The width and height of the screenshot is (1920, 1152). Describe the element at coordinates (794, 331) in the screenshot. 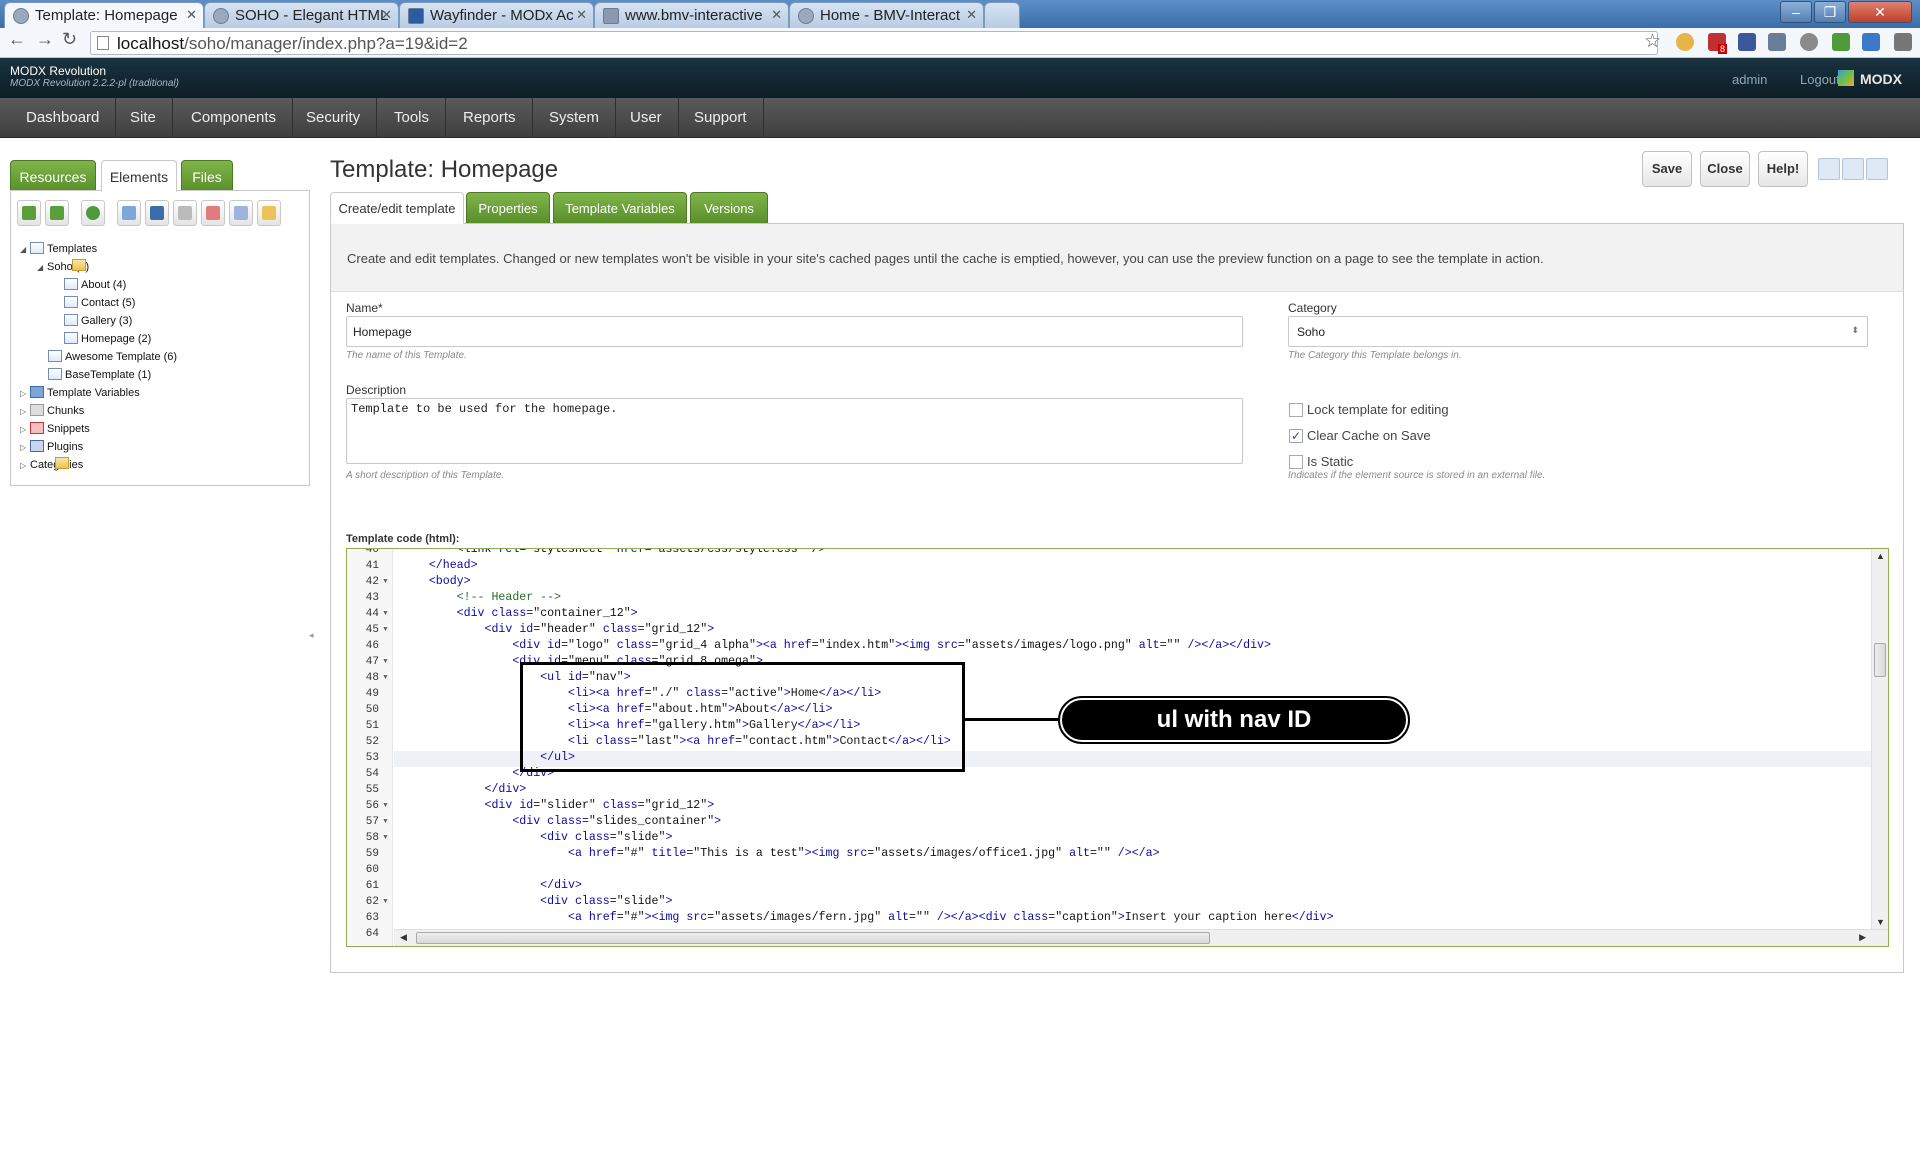

I see `name-input` at that location.